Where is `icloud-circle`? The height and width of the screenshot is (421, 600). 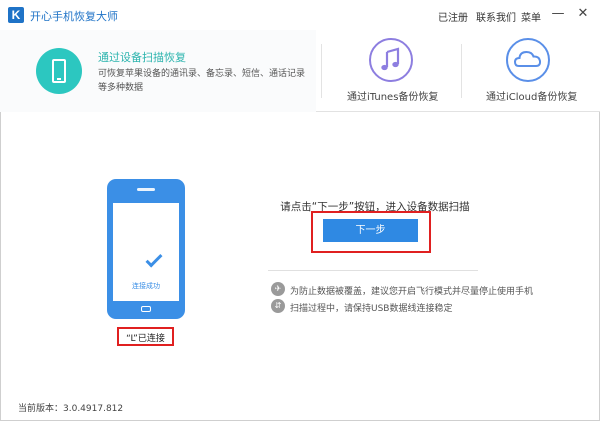
icloud-circle is located at coordinates (528, 60).